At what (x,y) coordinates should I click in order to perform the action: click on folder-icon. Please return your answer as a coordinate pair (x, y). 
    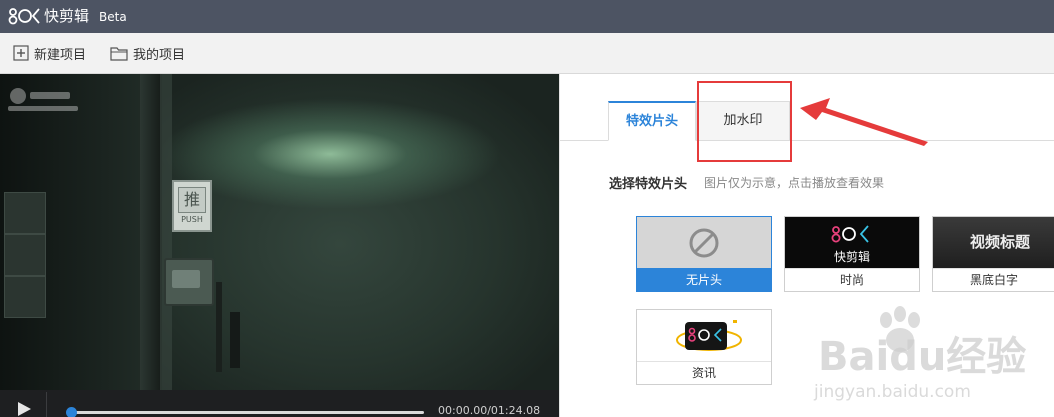
    Looking at the image, I should click on (119, 53).